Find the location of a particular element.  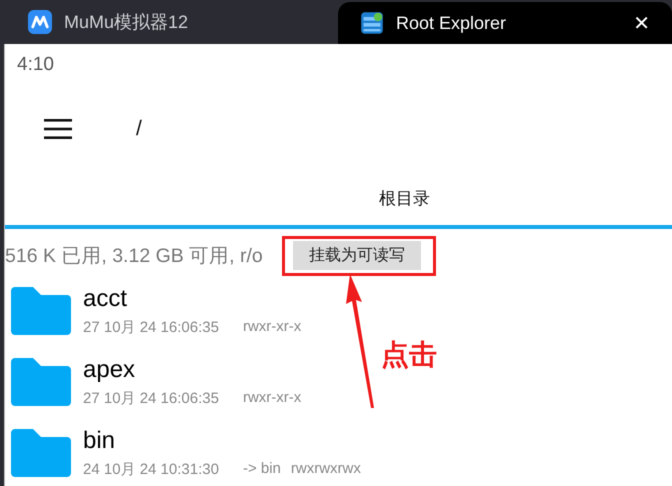

mount-button: 挂载为可读写 is located at coordinates (356, 255).